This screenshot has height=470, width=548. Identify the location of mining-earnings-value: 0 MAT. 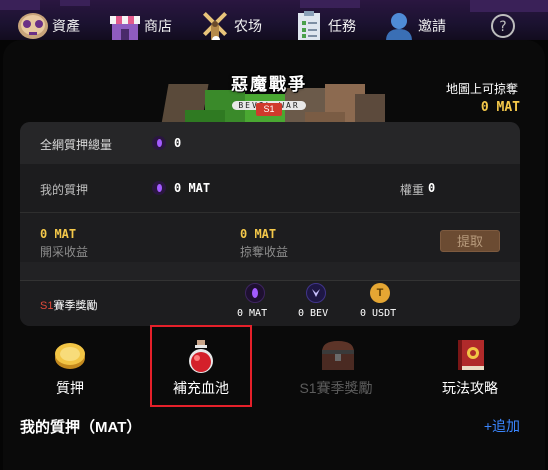
(58, 234).